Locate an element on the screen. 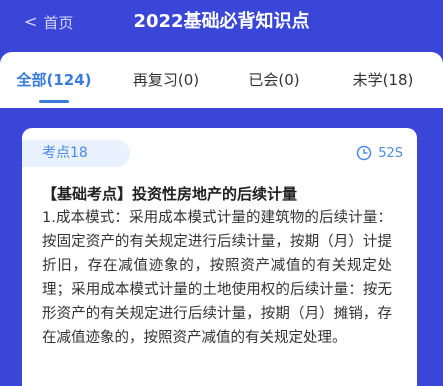 The height and width of the screenshot is (386, 443). knowledge-point-badge: 考点18 is located at coordinates (76, 153).